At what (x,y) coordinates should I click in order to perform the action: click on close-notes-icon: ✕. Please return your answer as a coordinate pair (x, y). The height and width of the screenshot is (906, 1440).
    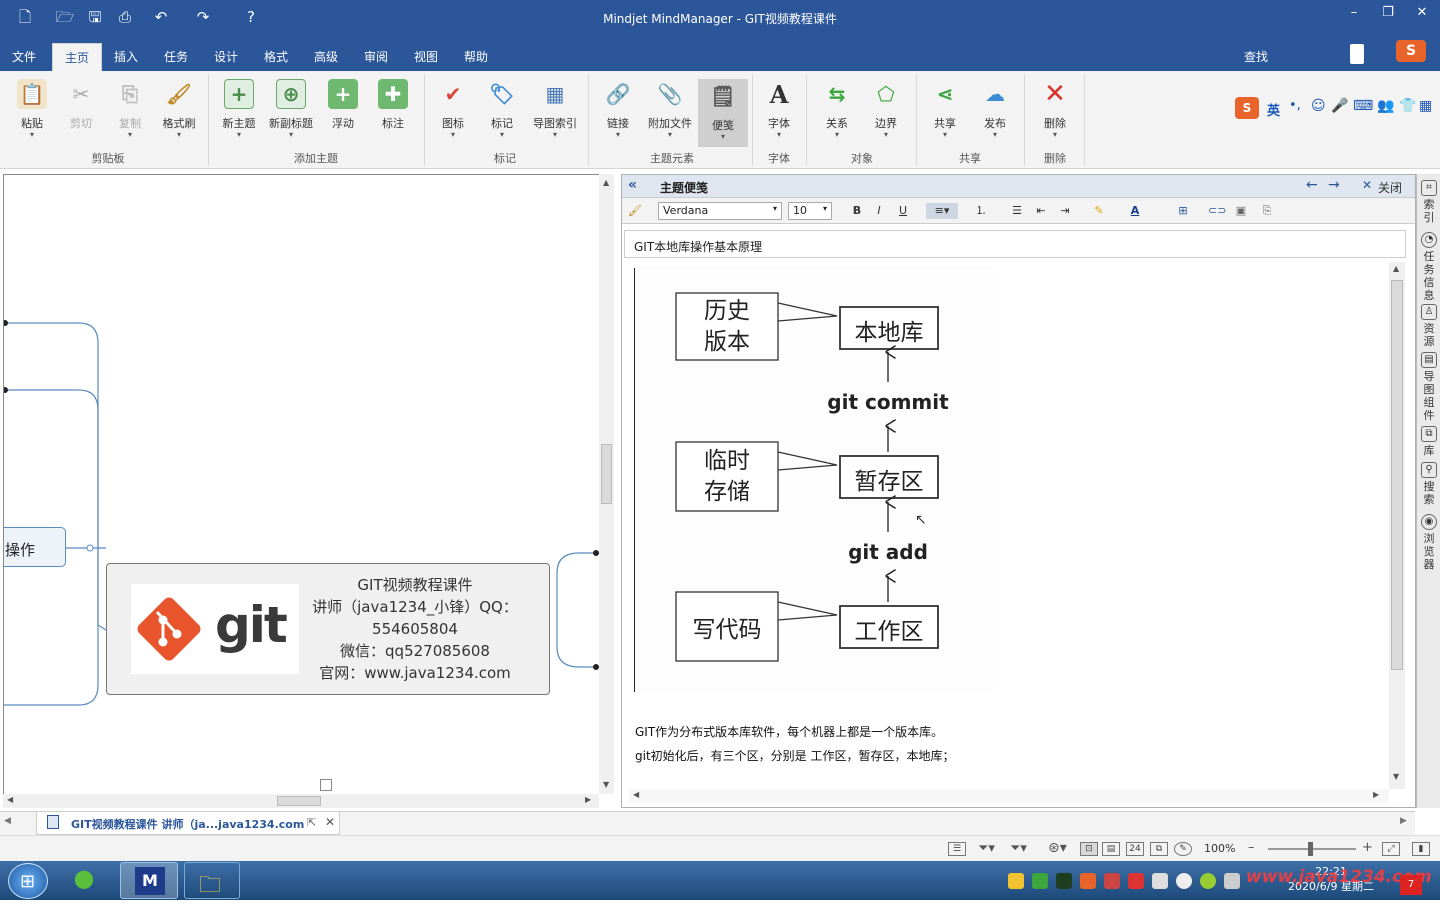
    Looking at the image, I should click on (1367, 185).